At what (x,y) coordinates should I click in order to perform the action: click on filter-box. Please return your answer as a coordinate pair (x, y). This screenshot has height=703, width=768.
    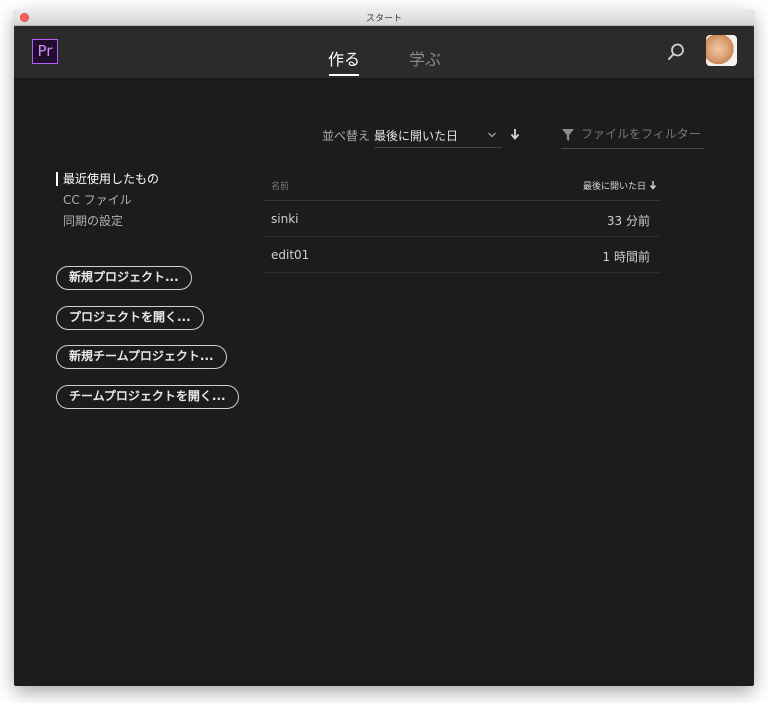
    Looking at the image, I should click on (632, 135).